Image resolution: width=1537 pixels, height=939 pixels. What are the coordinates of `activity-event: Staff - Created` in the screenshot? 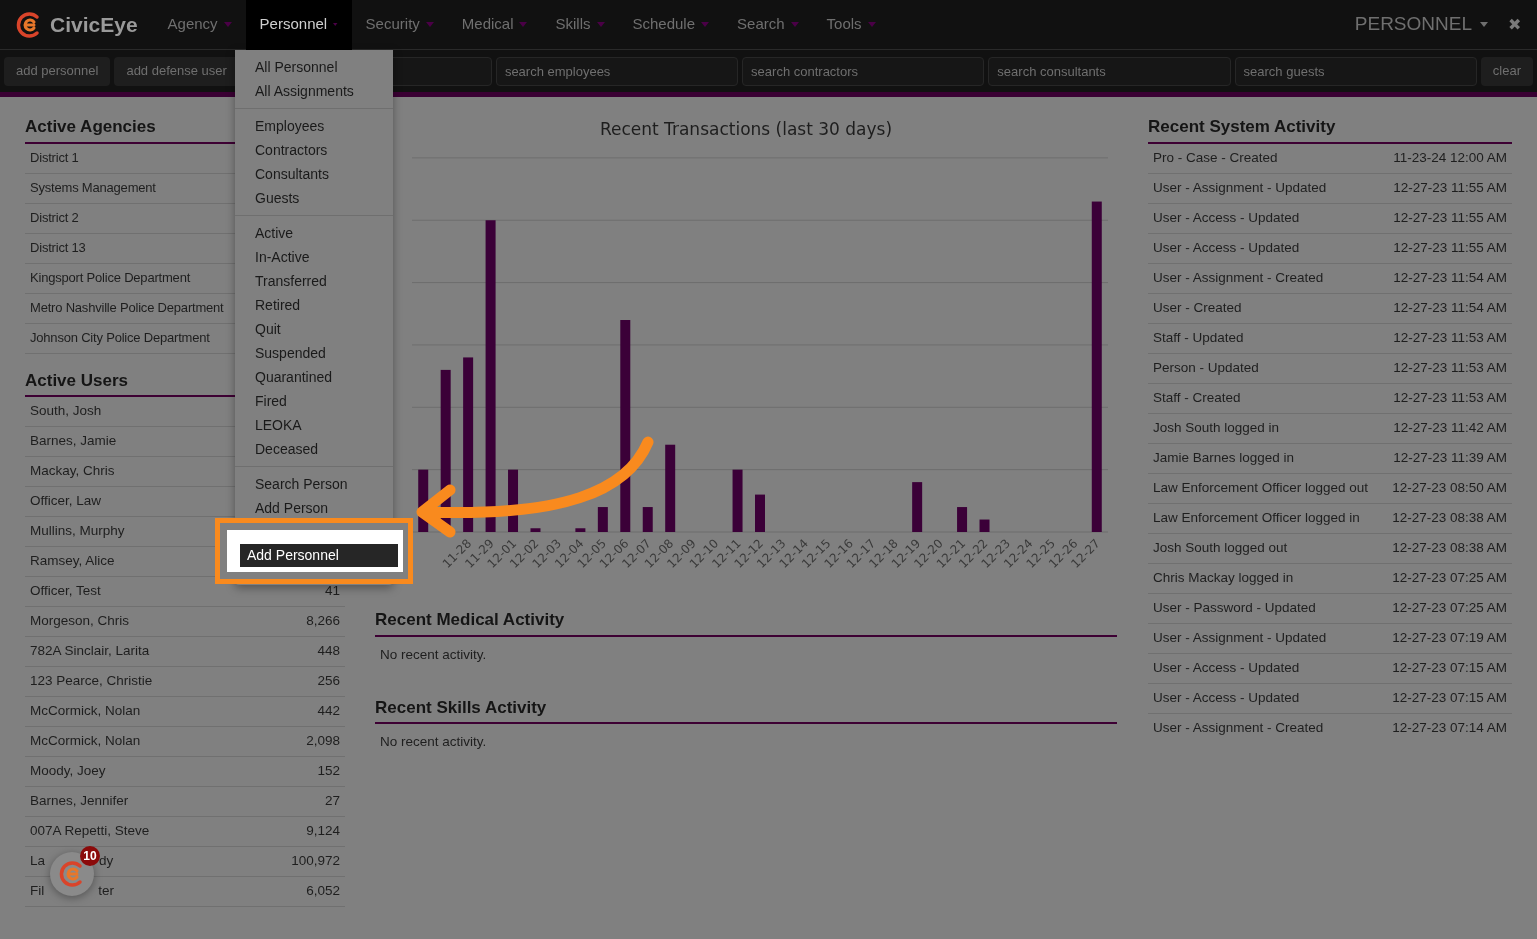 It's located at (1197, 397).